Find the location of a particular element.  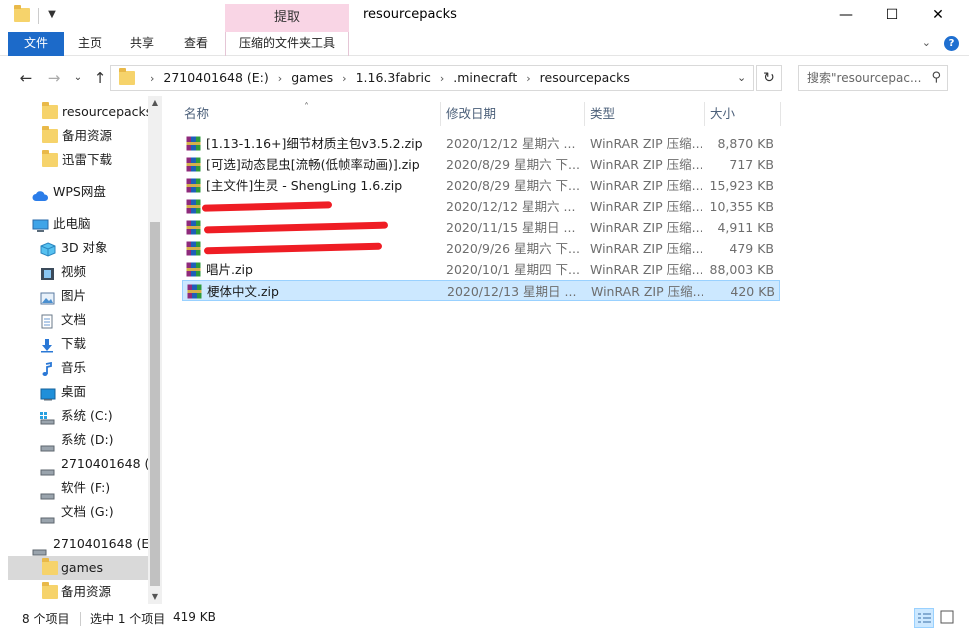

nav-item-resourcepacks: resourcepacks is located at coordinates (76, 112).